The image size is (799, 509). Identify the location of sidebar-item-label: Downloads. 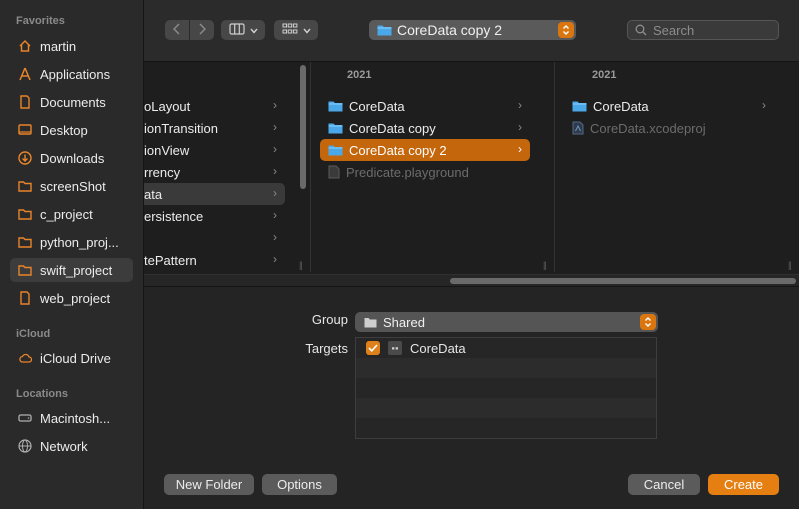
(72, 158).